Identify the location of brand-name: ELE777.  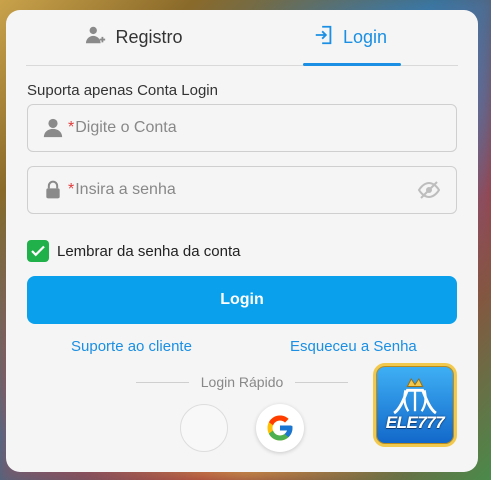
(415, 422).